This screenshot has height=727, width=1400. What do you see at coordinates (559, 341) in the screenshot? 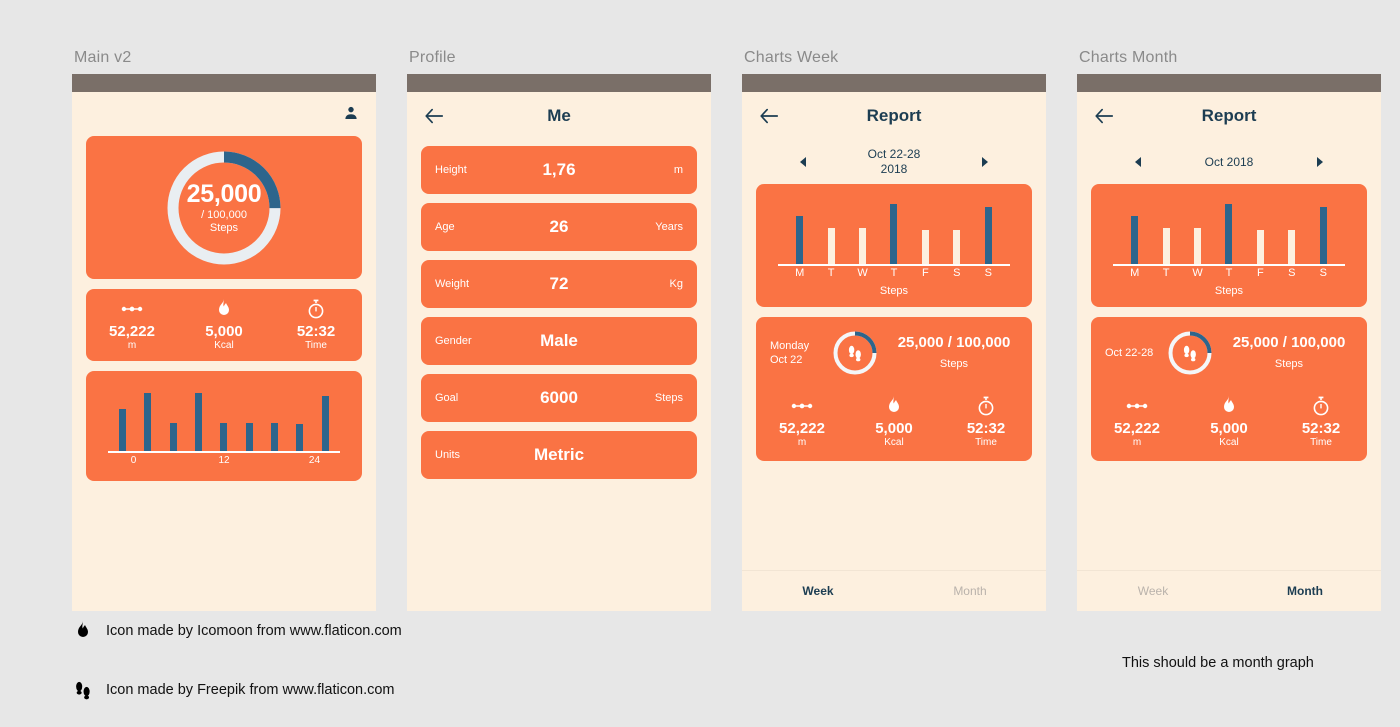
I see `profile-row-gender: Gender Male` at bounding box center [559, 341].